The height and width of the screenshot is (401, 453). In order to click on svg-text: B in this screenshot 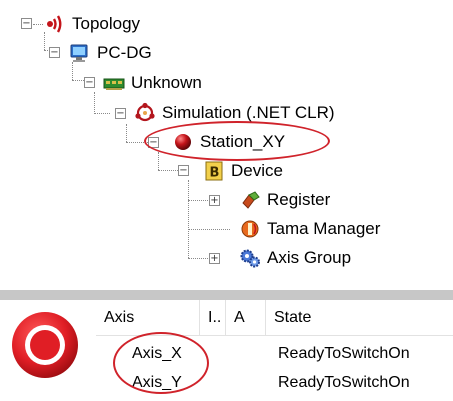, I will do `click(215, 173)`.